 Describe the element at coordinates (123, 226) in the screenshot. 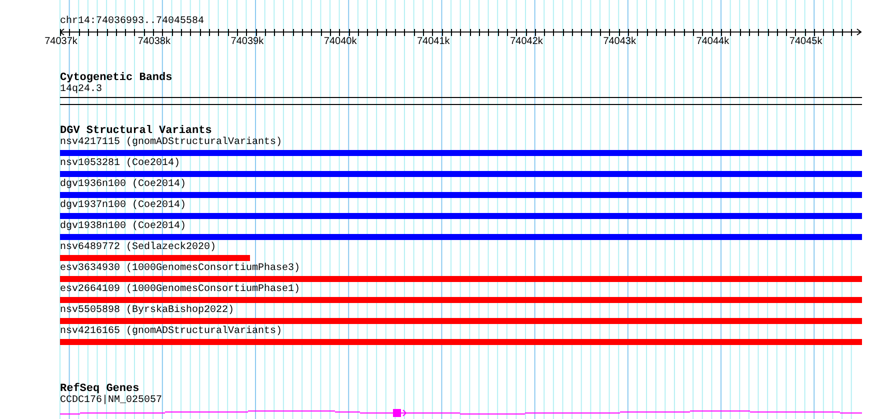

I see `feature-label: dgv1938n100 (Coe2014)` at that location.